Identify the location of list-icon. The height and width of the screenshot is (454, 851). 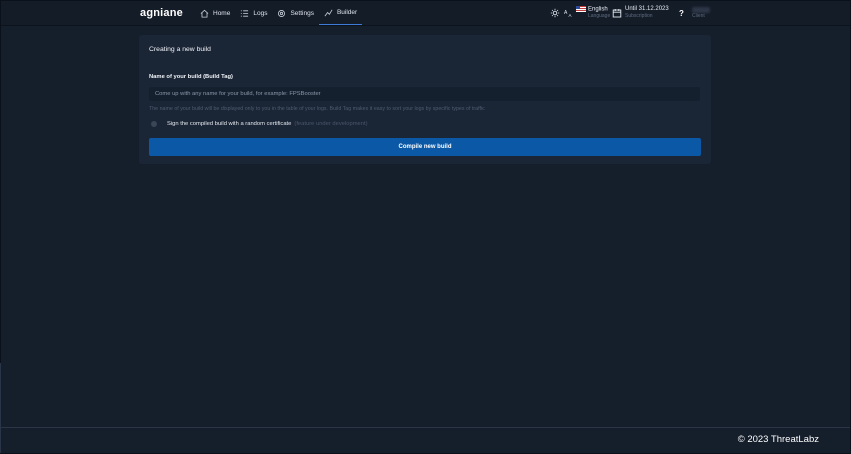
(244, 13).